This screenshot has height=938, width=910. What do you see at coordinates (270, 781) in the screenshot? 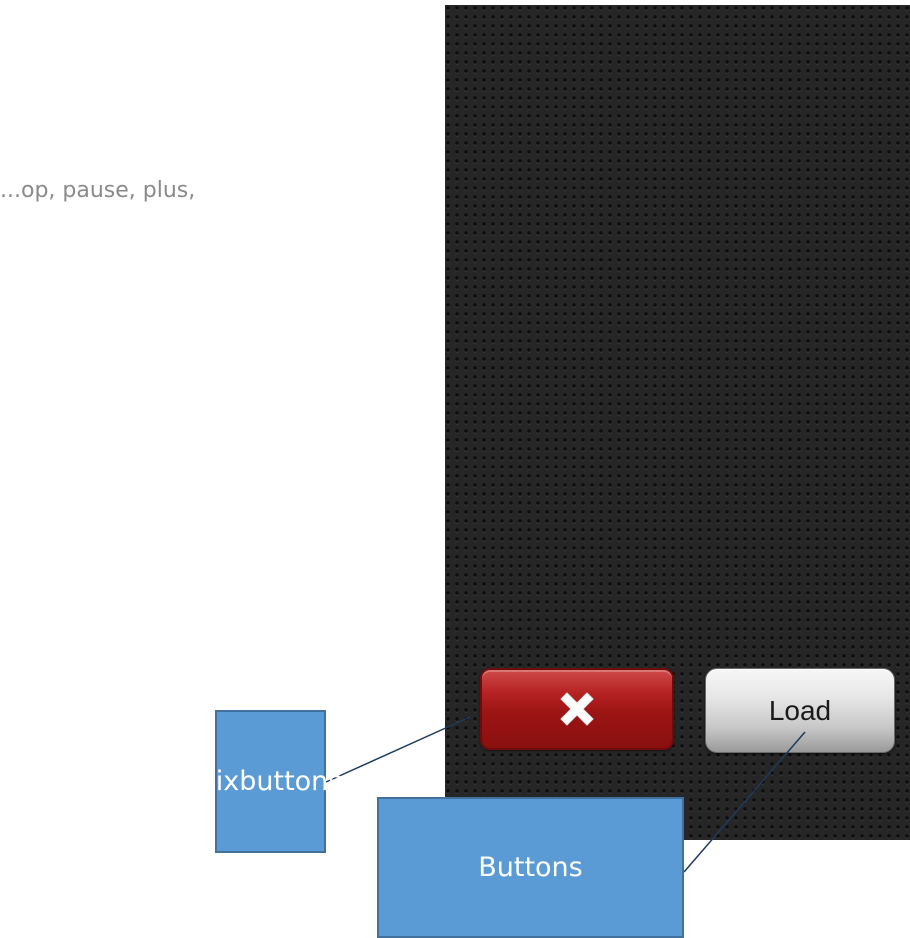
I see `pixbuttons-callout-label: pixbuttons` at bounding box center [270, 781].